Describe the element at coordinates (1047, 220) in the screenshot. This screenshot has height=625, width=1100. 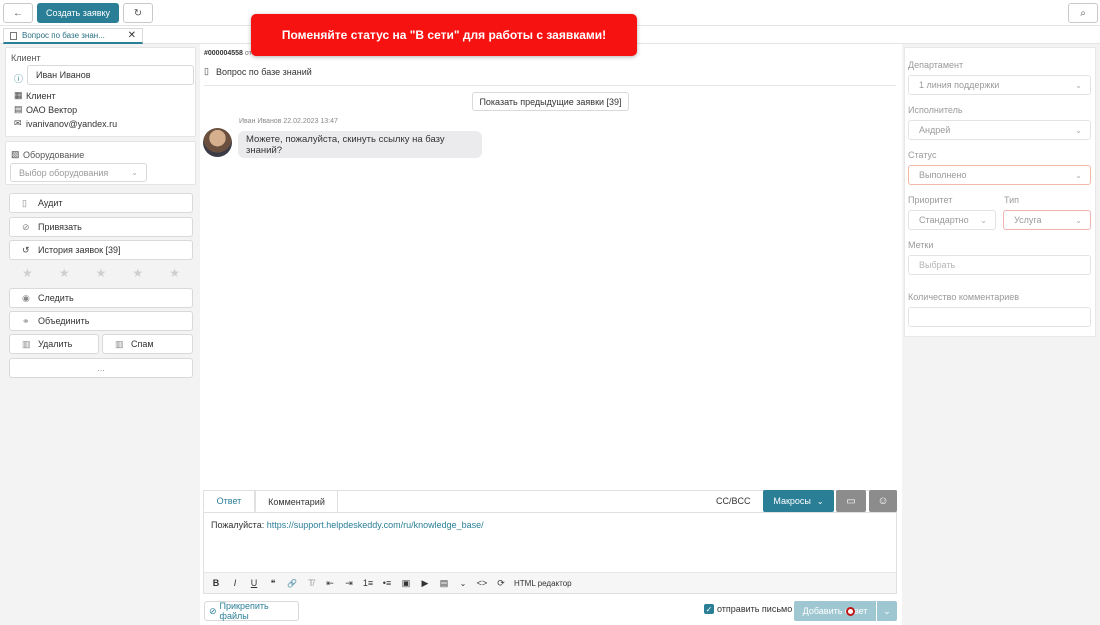
I see `type-select: Услуга ⌄` at that location.